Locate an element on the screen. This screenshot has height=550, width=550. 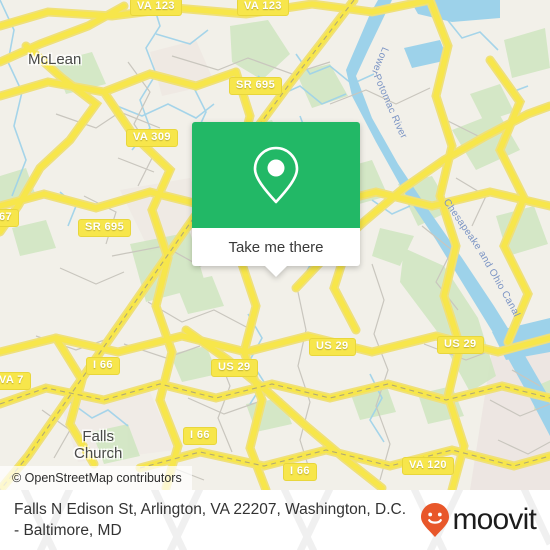
map-attribution: © OpenStreetMap contributors is located at coordinates (96, 478).